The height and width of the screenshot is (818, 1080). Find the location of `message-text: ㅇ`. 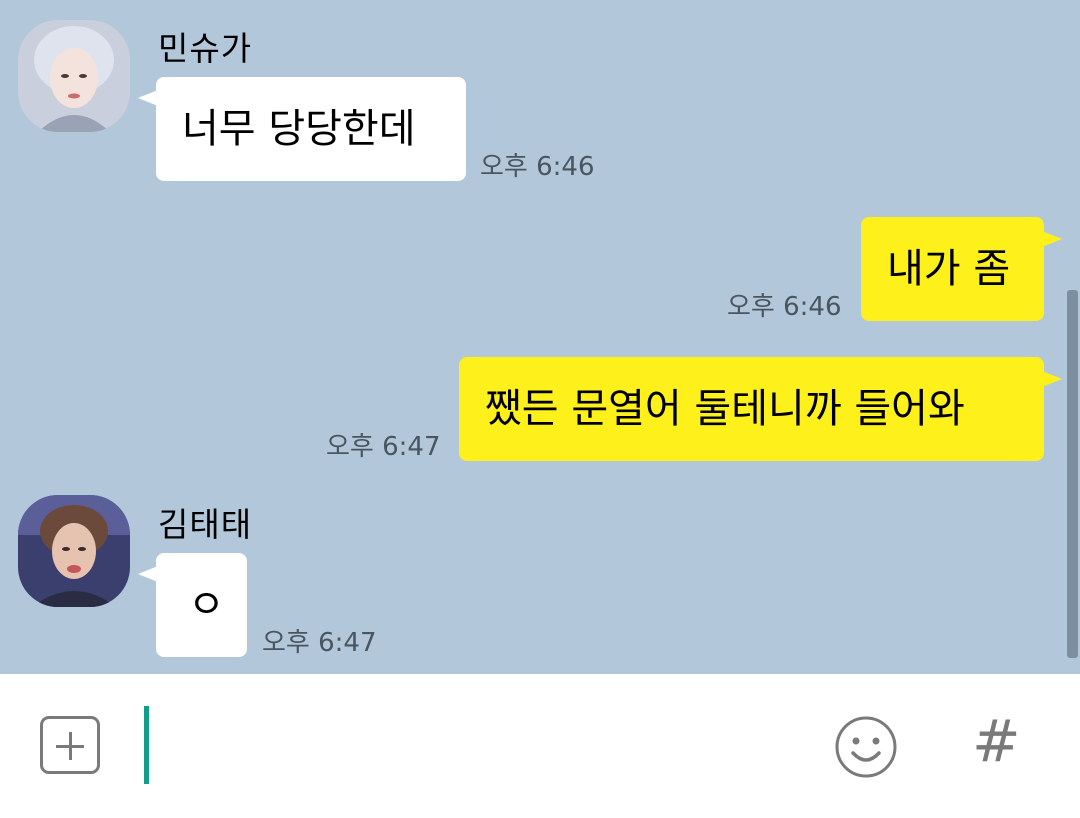

message-text: ㅇ is located at coordinates (206, 605).